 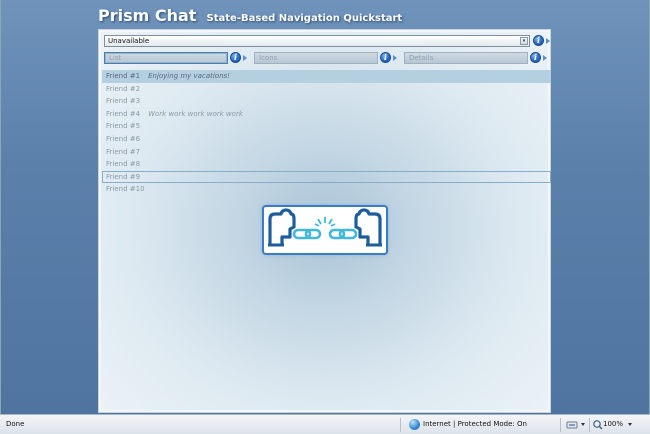 I want to click on list-info-icon: i, so click(x=235, y=57).